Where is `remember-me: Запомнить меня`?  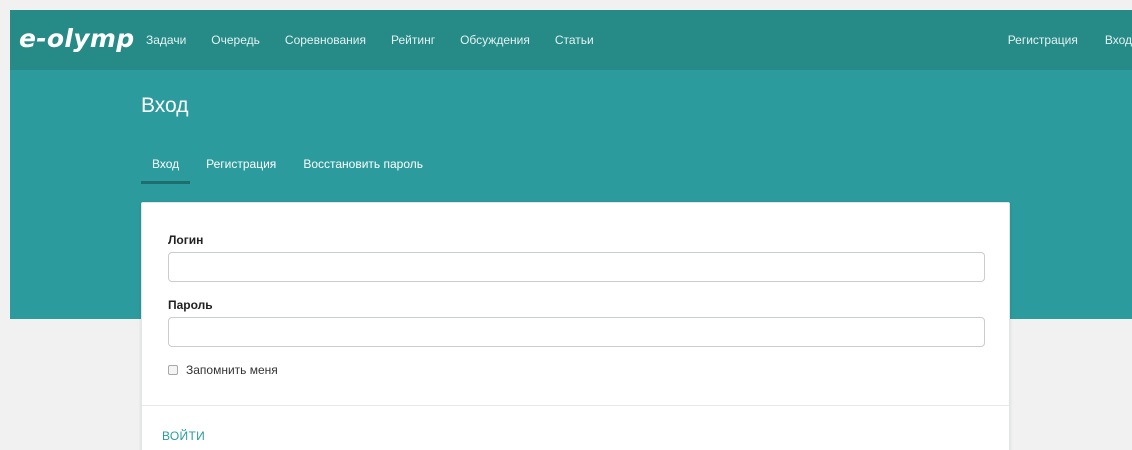
remember-me: Запомнить меня is located at coordinates (223, 370).